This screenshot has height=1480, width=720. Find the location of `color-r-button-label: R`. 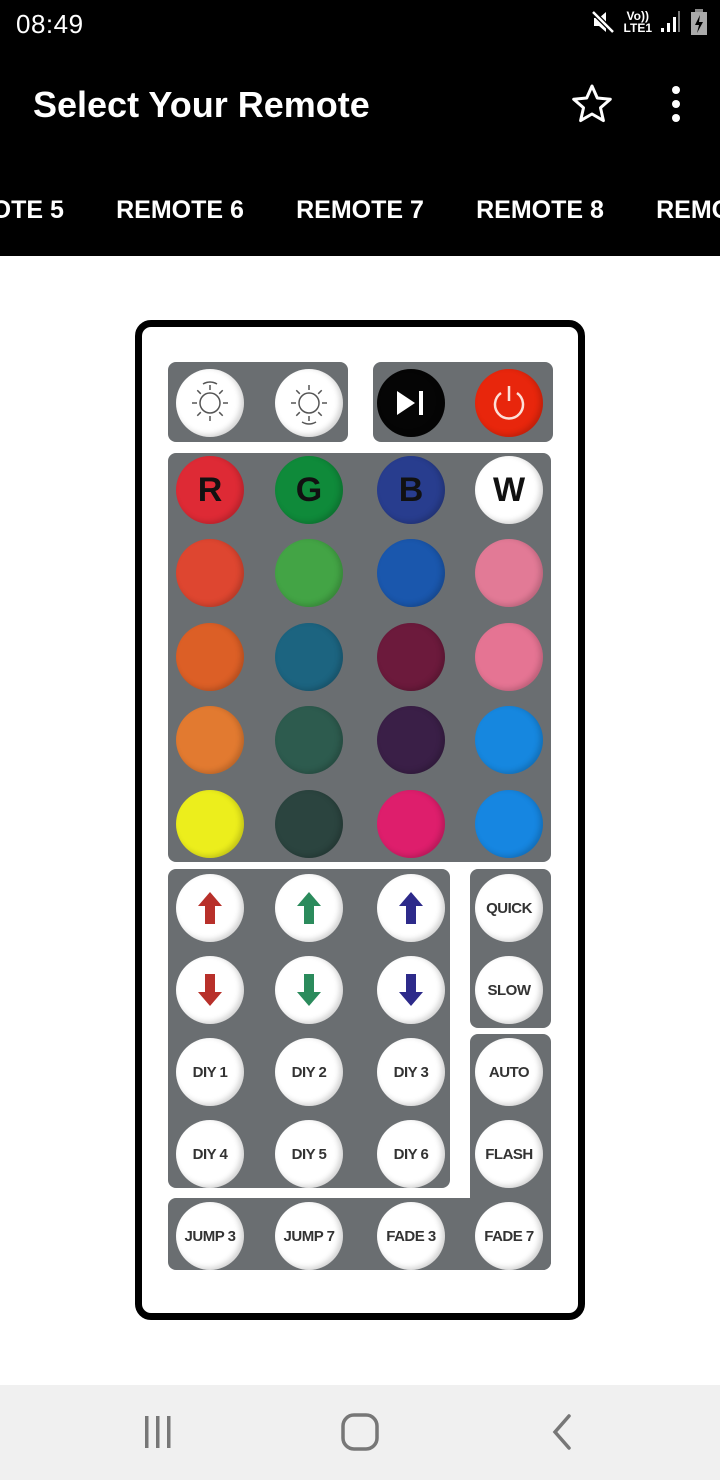

color-r-button-label: R is located at coordinates (210, 489).